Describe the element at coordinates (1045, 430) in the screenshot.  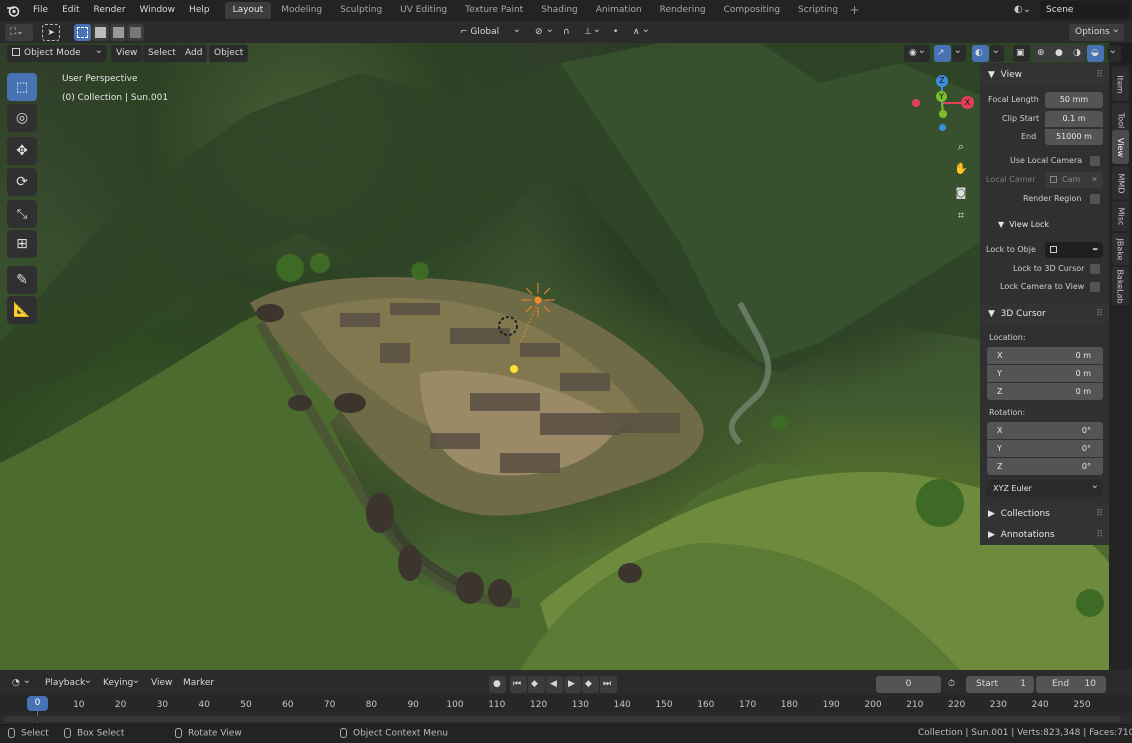
I see `cursor-rotation-x: X 0°` at that location.